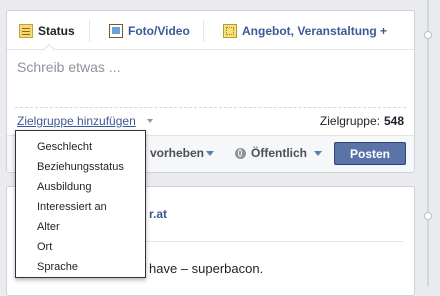  I want to click on globe-icon, so click(240, 153).